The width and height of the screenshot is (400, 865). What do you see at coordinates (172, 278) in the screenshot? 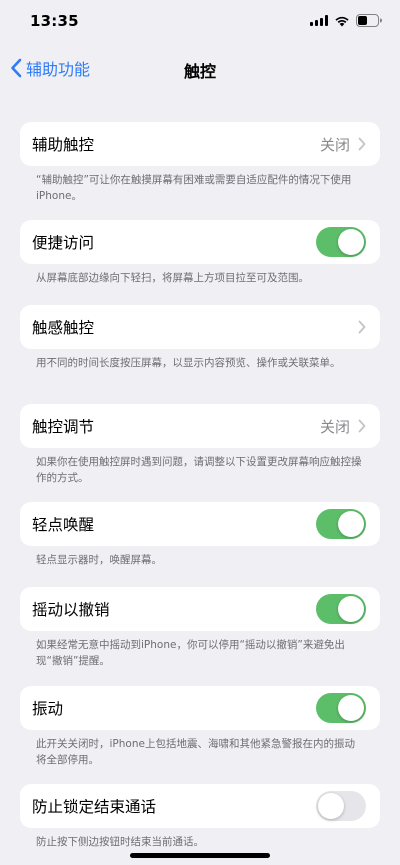
I see `reachability-footer: 从屏幕底部边缘向下轻扫，将屏幕上方项目拉至可及范围。` at bounding box center [172, 278].